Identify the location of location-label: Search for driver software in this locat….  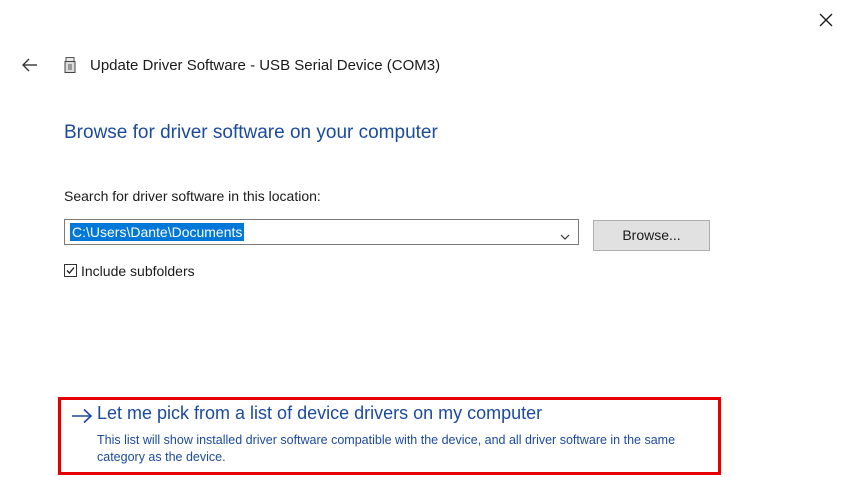
(192, 196).